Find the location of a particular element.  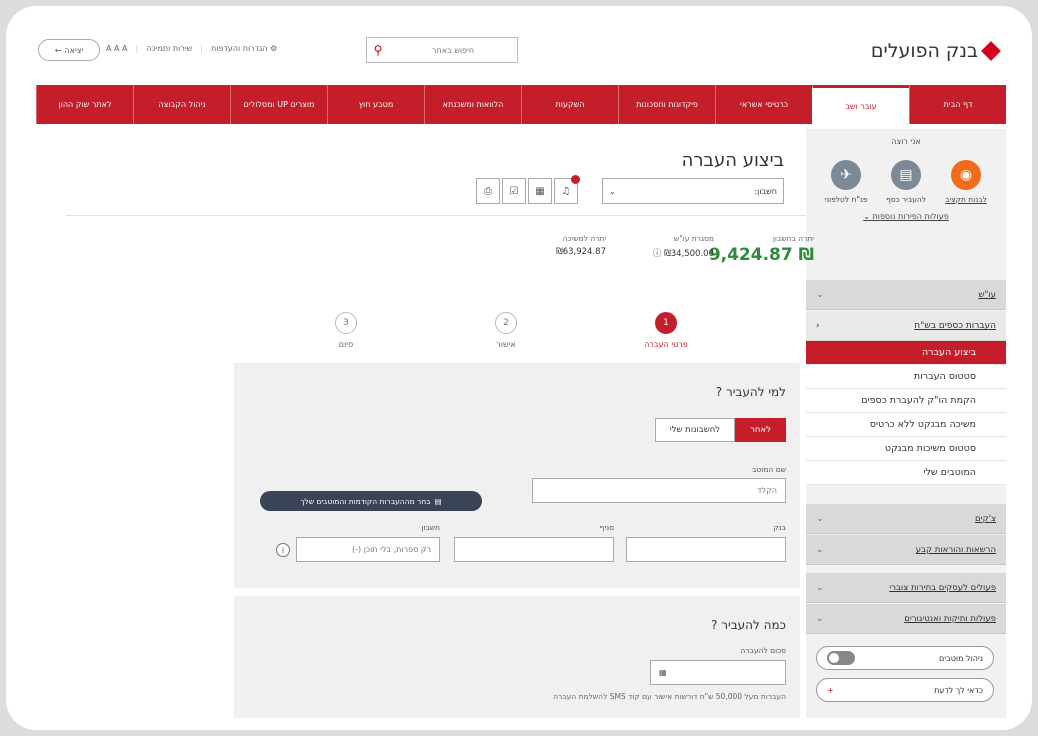

available-block: יתרה למשיכה ₪63,924.87 is located at coordinates (581, 245).